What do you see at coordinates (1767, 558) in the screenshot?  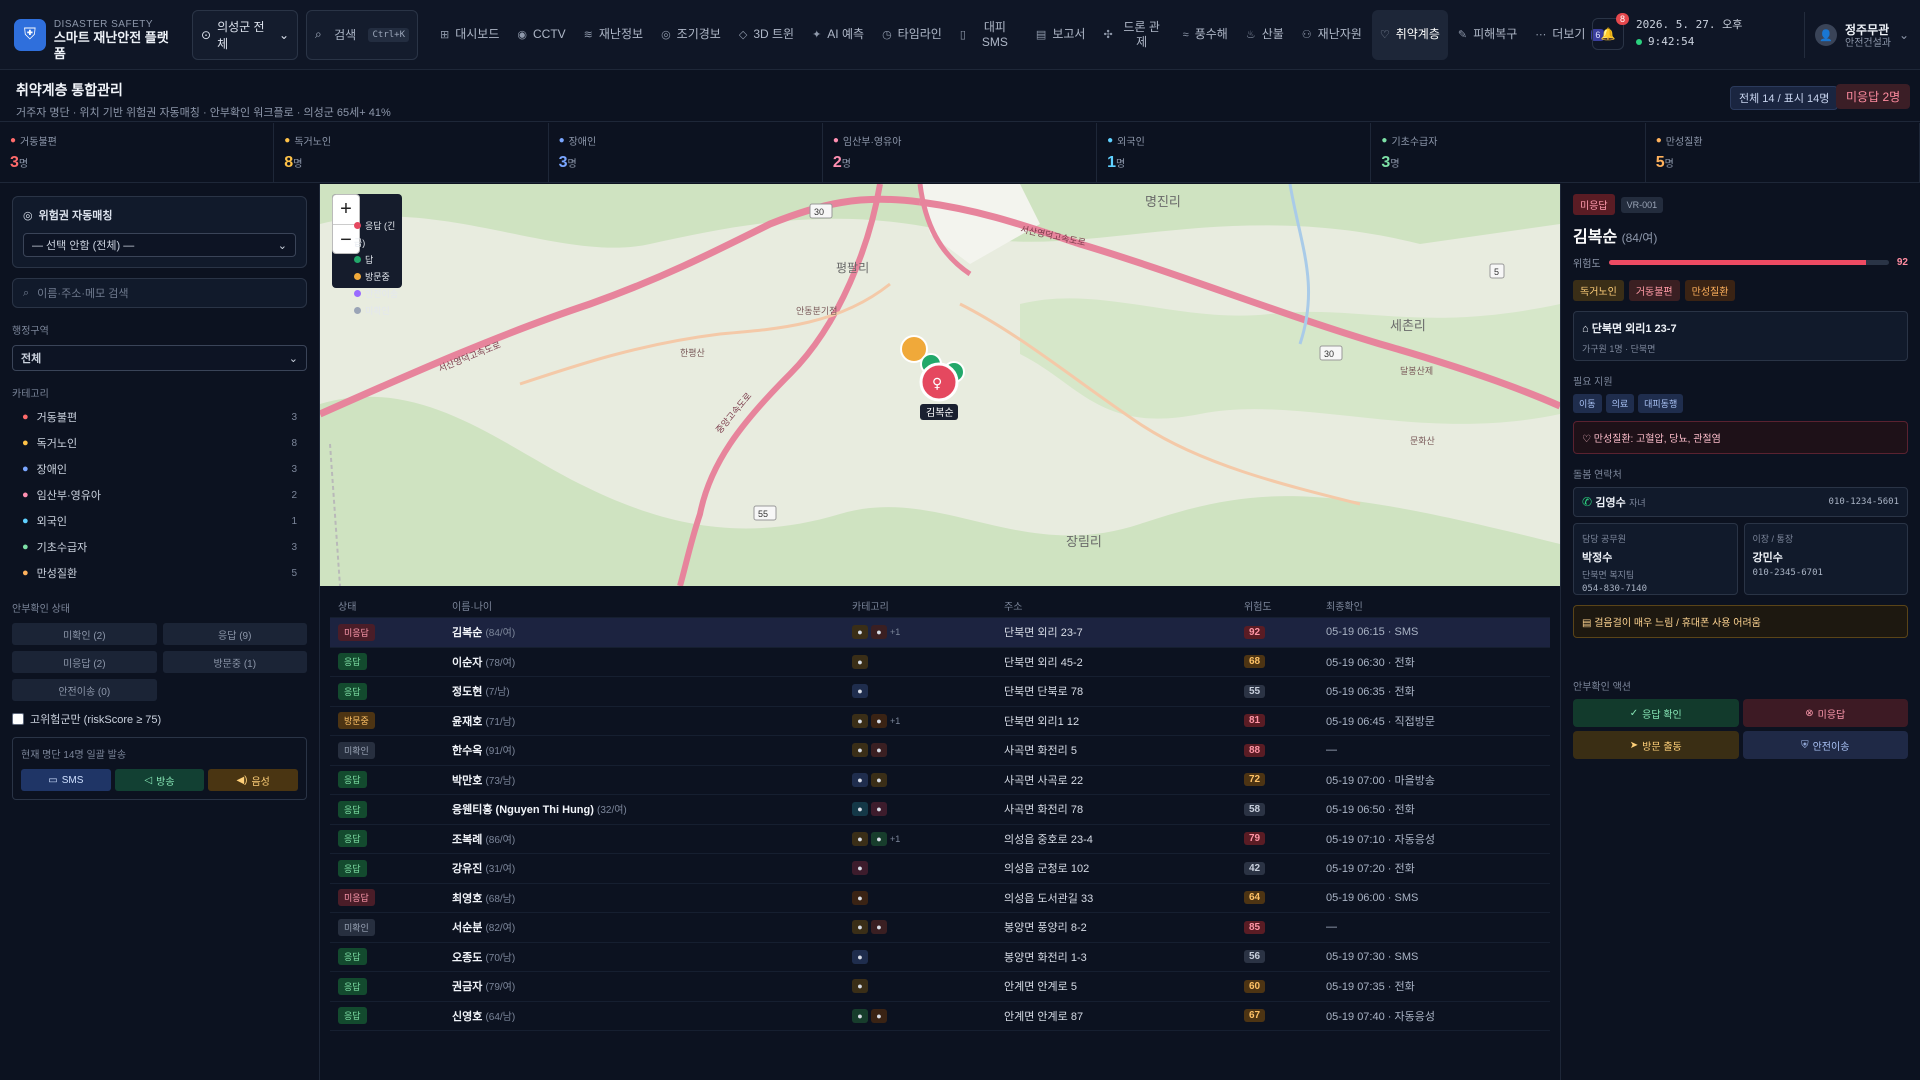 I see `chief-name: 강민수` at bounding box center [1767, 558].